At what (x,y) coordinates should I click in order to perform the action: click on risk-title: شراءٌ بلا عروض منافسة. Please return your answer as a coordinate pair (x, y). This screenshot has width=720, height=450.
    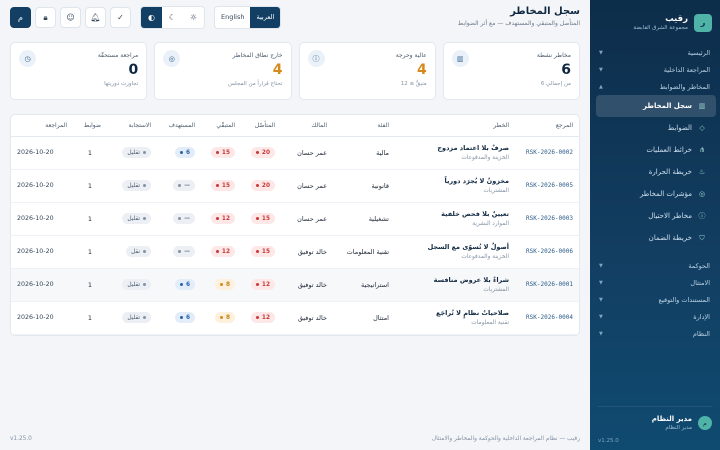
    Looking at the image, I should click on (455, 280).